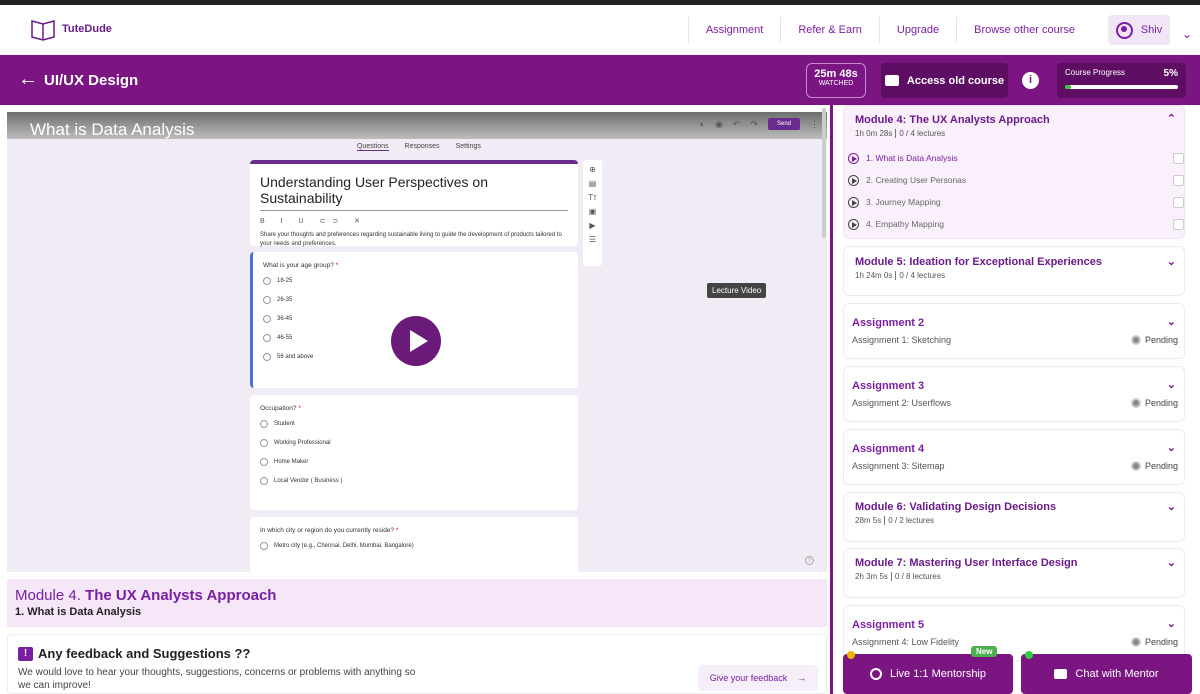  I want to click on video-title: What is Data Analysis, so click(112, 129).